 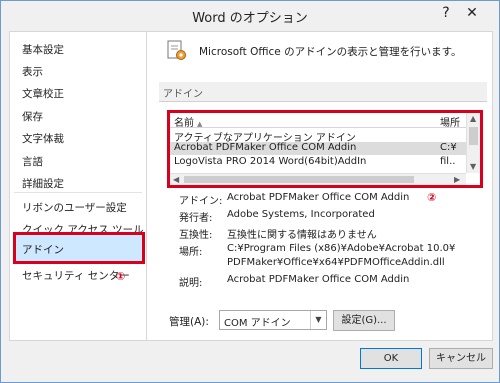 I want to click on sidebar-divider, so click(x=78, y=192).